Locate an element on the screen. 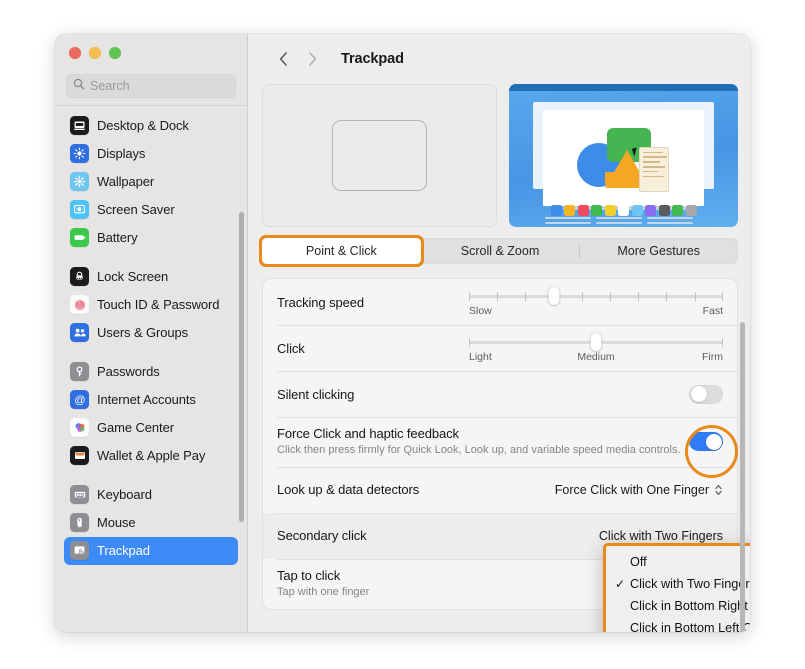 The width and height of the screenshot is (805, 669). tab-point-and-click: Point & Click is located at coordinates (341, 251).